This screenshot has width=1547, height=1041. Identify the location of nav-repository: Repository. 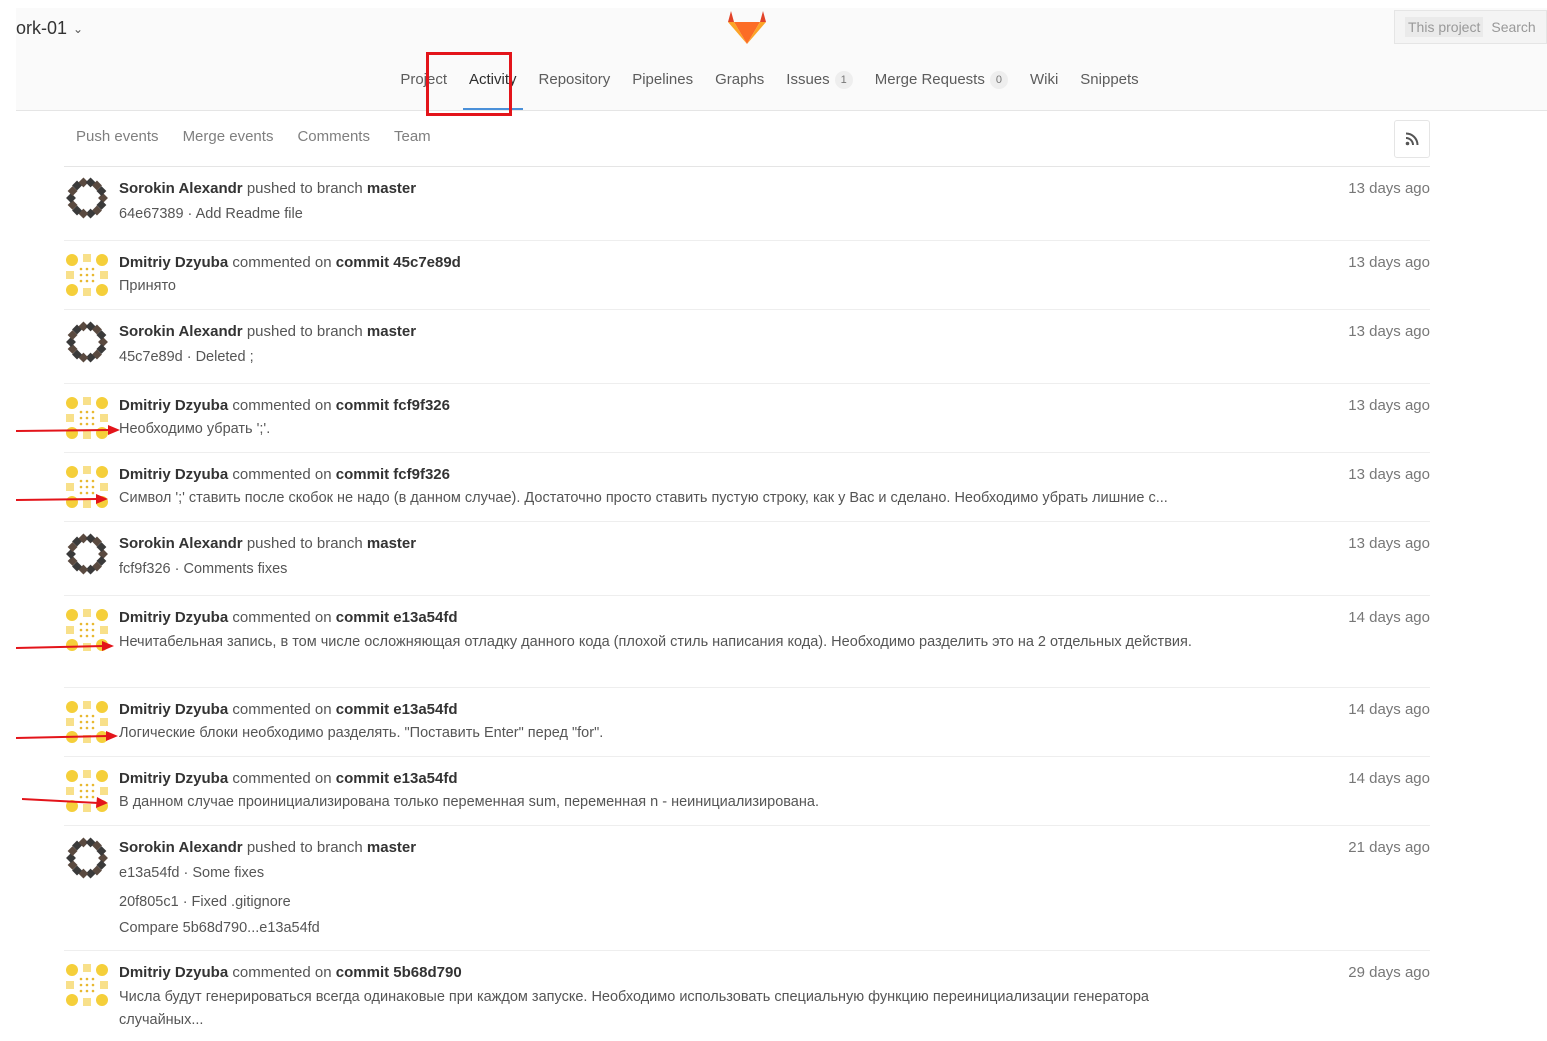
(575, 85).